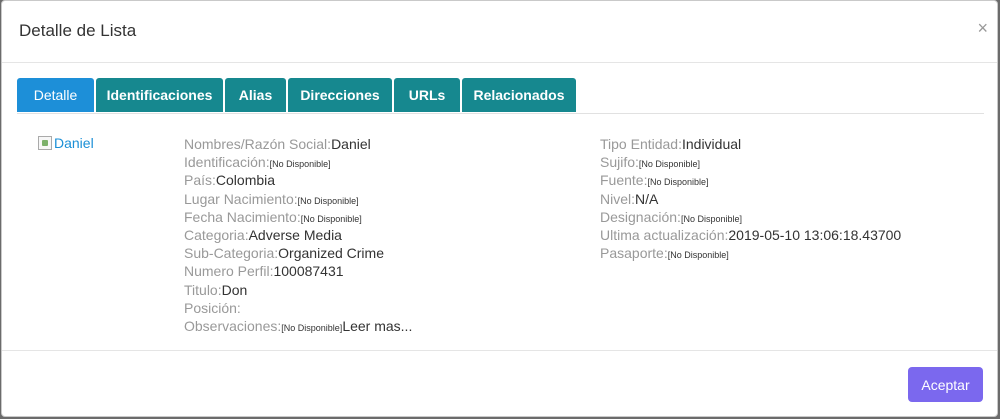  I want to click on close-icon: ×, so click(982, 28).